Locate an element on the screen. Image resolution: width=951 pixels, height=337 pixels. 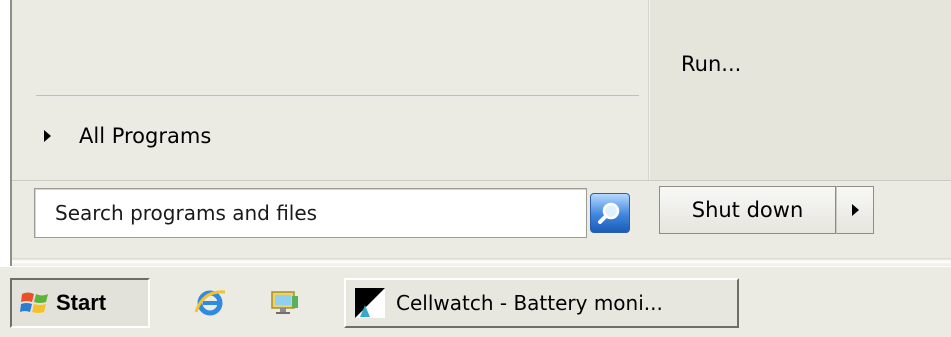
show-desktop-quick-launch is located at coordinates (285, 304).